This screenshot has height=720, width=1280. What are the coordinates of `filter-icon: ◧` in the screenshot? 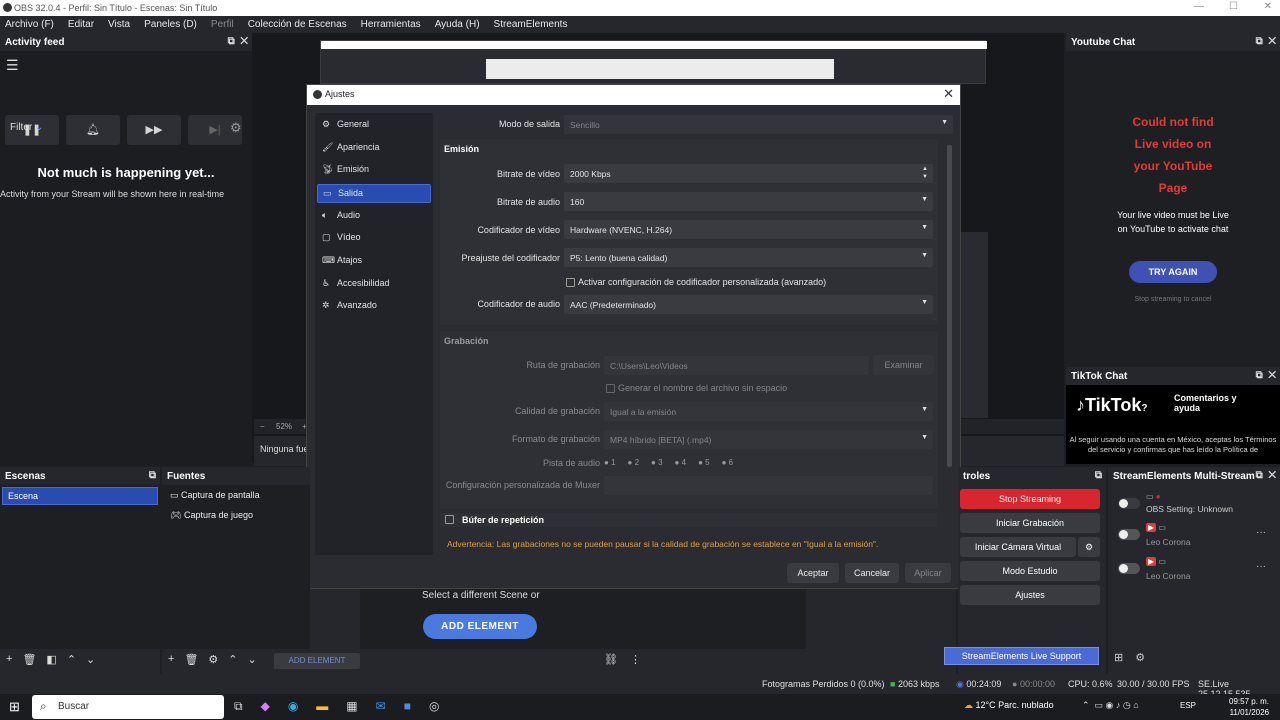 It's located at (51, 659).